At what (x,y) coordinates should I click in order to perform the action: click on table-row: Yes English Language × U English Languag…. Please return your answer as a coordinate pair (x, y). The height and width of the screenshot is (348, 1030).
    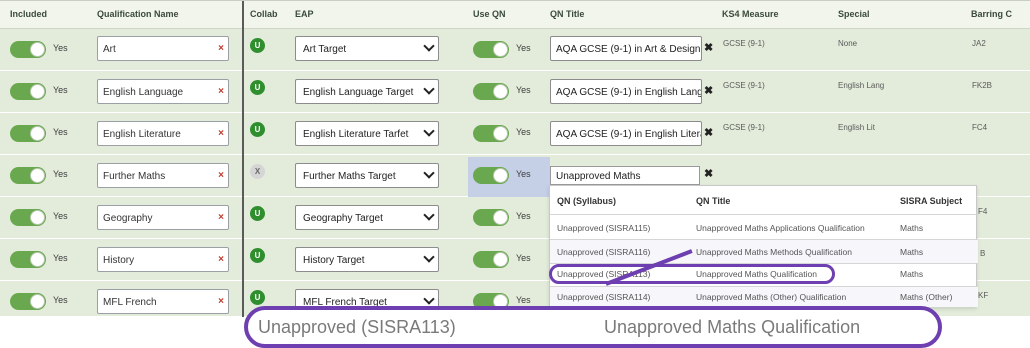
    Looking at the image, I should click on (515, 92).